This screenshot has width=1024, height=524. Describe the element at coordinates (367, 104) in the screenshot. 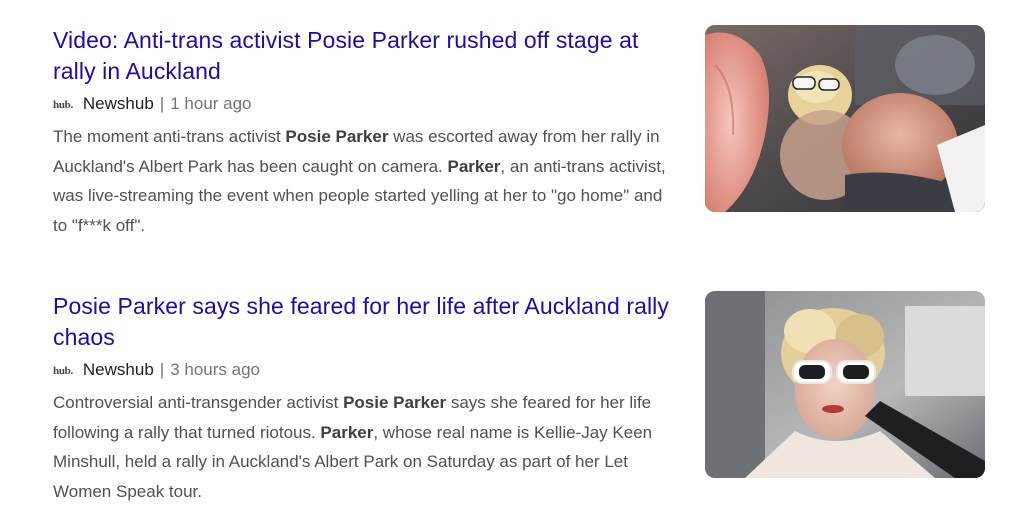

I see `source-row: hub. Newshub | 1 hour ago` at that location.